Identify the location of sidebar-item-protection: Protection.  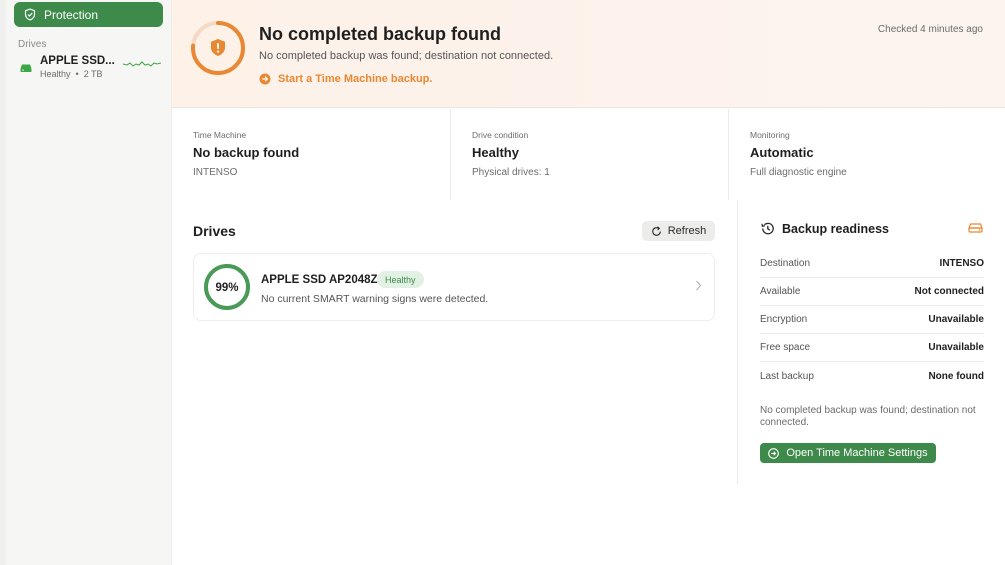
(88, 14).